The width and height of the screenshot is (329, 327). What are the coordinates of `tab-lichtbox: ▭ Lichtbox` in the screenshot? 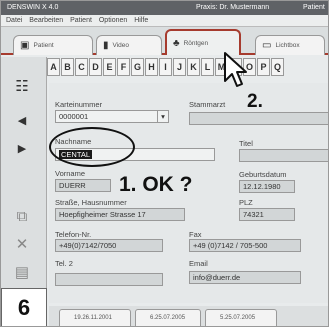 It's located at (290, 45).